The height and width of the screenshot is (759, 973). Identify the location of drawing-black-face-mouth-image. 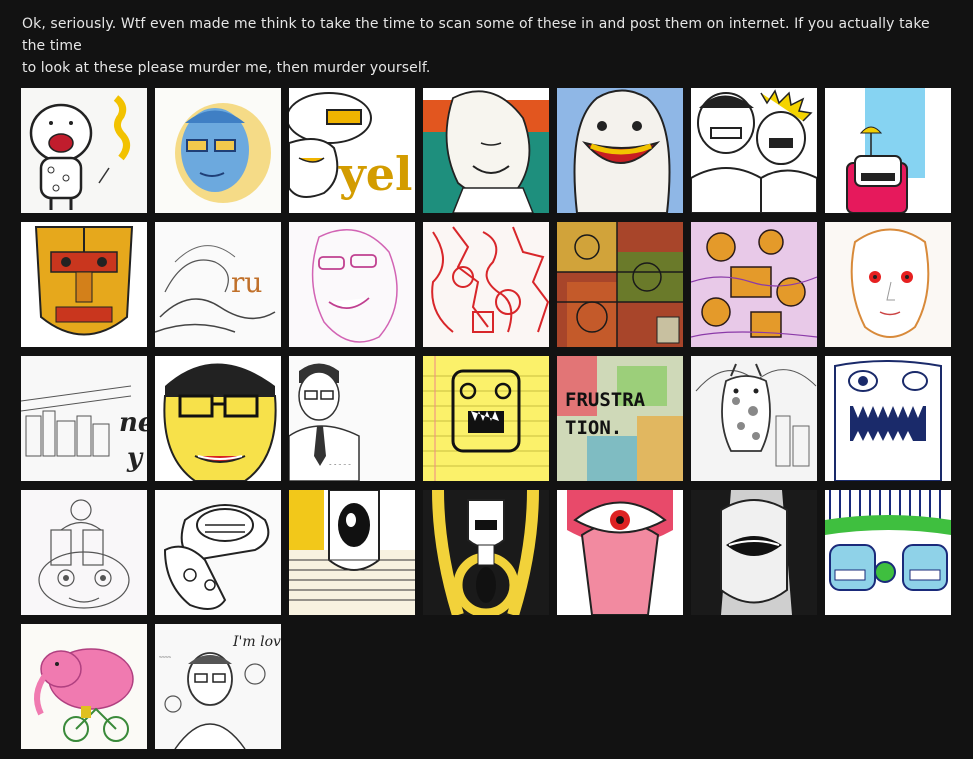
(754, 552).